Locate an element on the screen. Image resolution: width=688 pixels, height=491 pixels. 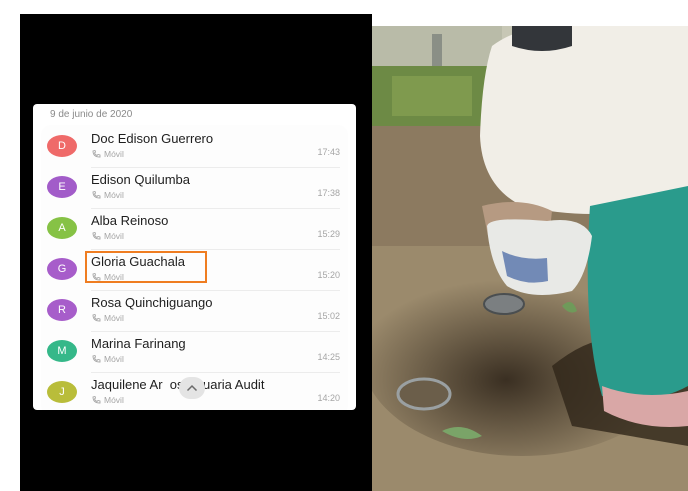
contact-name: Marina Farinang is located at coordinates (138, 343).